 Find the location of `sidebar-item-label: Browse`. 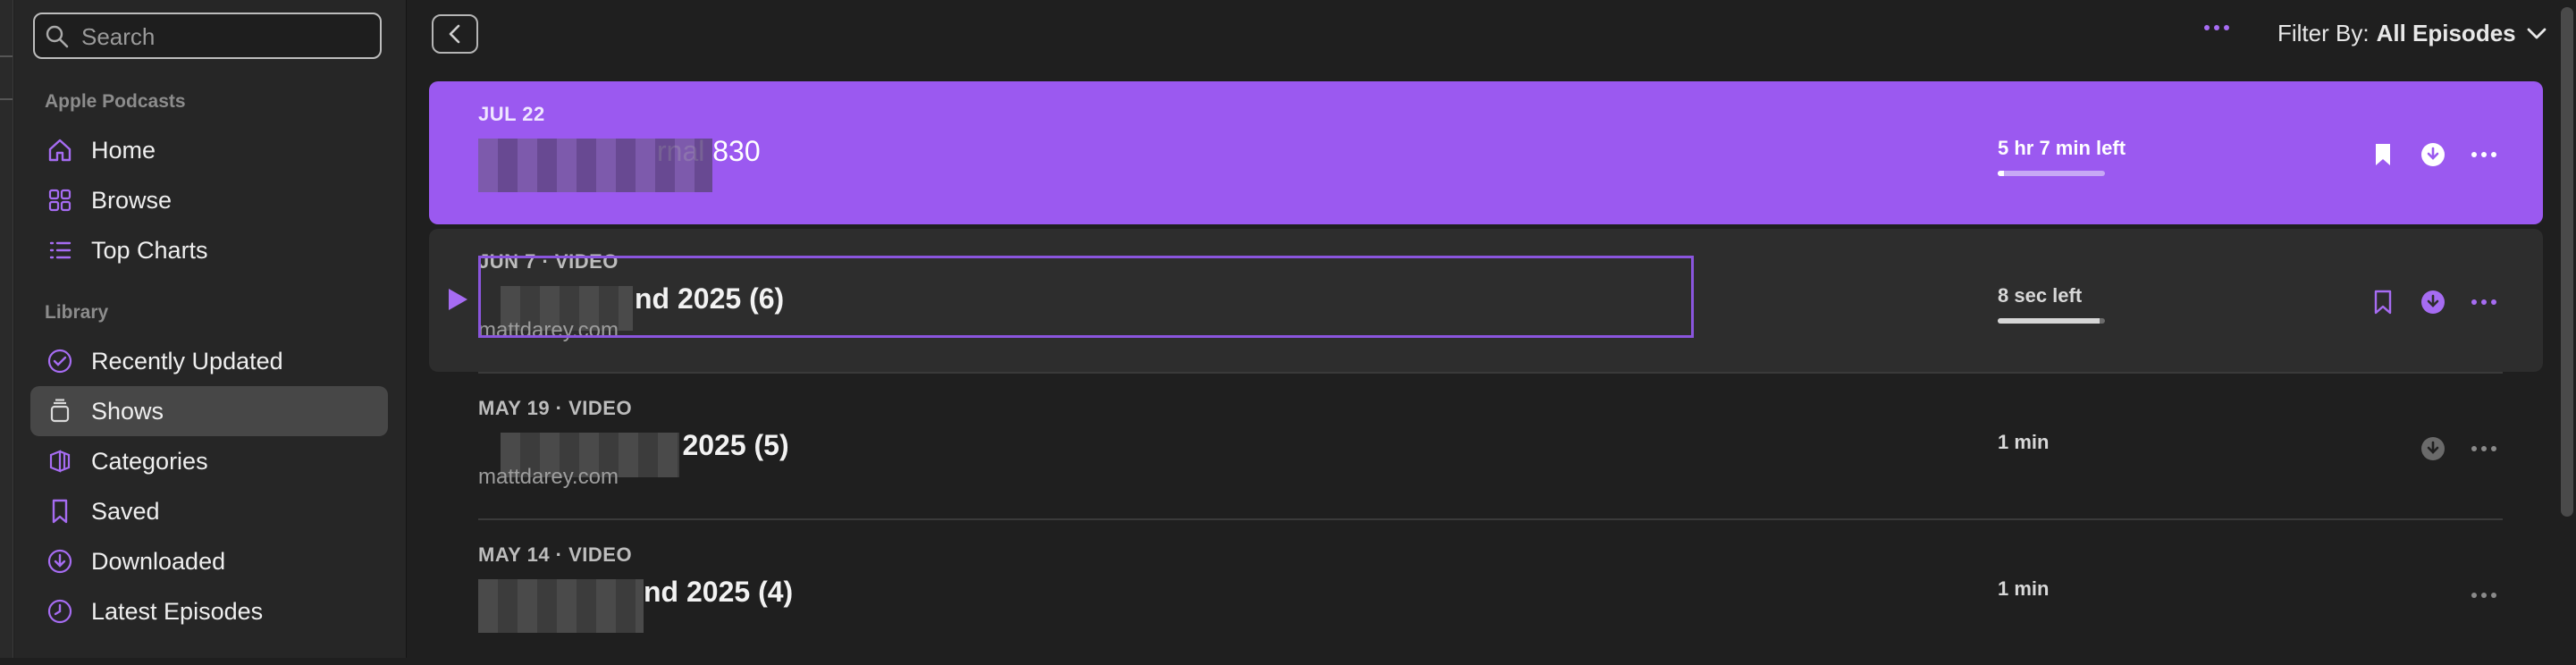

sidebar-item-label: Browse is located at coordinates (132, 200).